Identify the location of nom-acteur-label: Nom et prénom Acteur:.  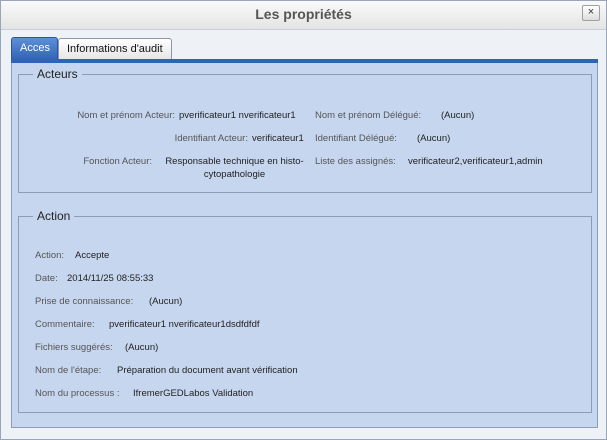
(126, 115).